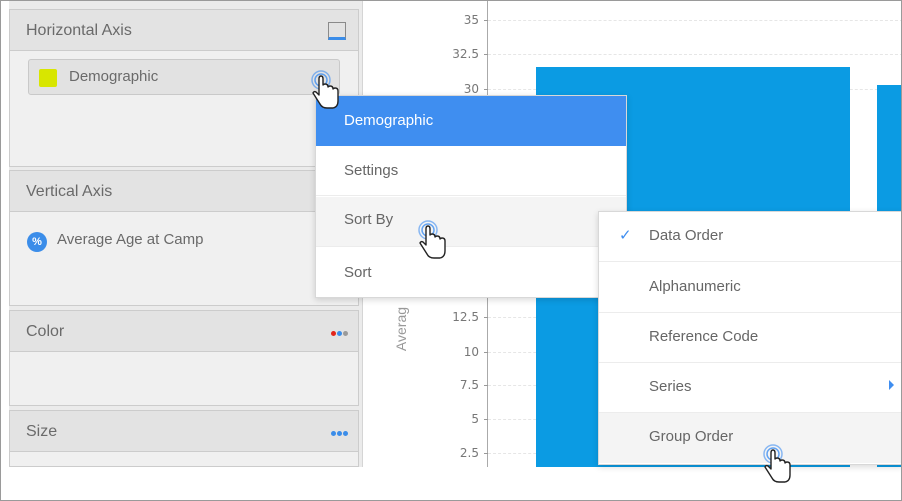  I want to click on size-title: Size, so click(42, 431).